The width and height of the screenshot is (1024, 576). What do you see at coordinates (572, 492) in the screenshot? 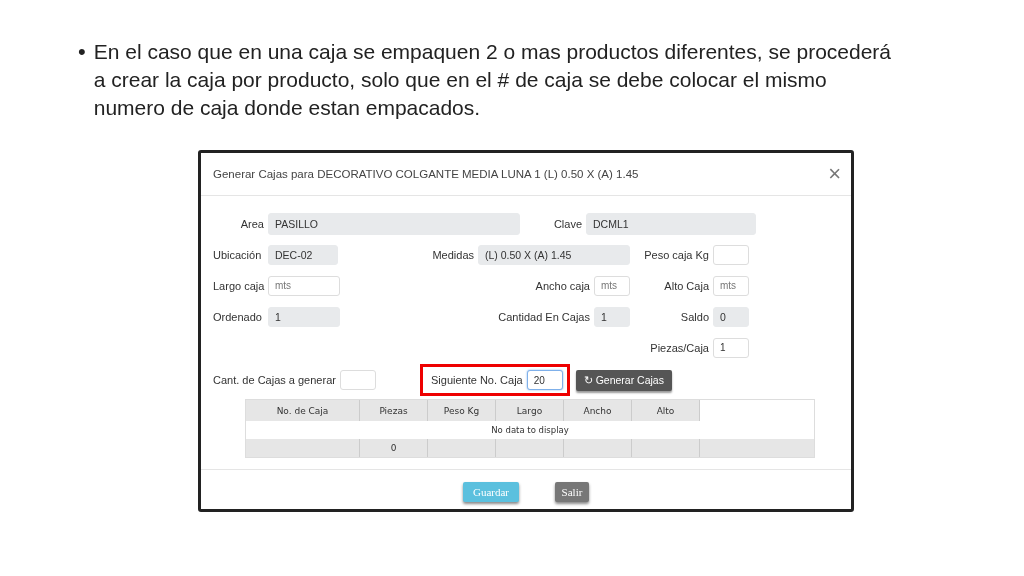
I see `exit-button: Salir` at bounding box center [572, 492].